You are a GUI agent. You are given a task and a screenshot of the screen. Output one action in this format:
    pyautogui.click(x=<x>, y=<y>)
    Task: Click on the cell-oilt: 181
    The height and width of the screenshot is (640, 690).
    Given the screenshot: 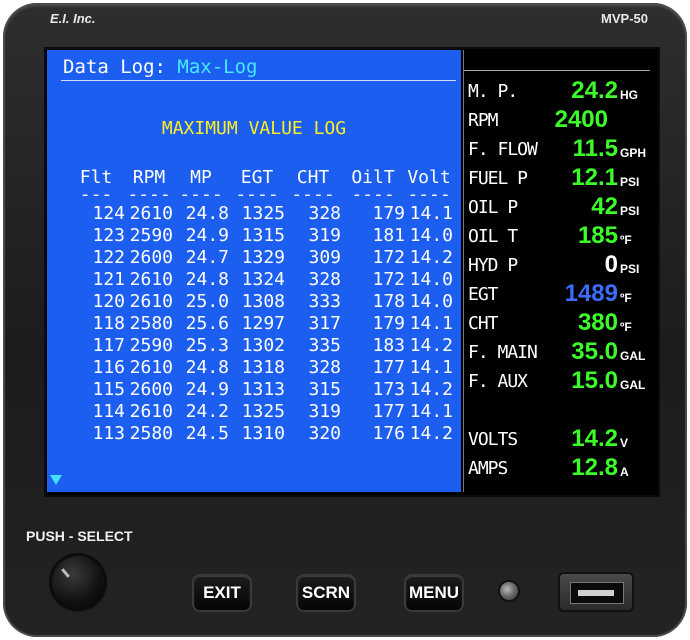 What is the action you would take?
    pyautogui.click(x=388, y=235)
    